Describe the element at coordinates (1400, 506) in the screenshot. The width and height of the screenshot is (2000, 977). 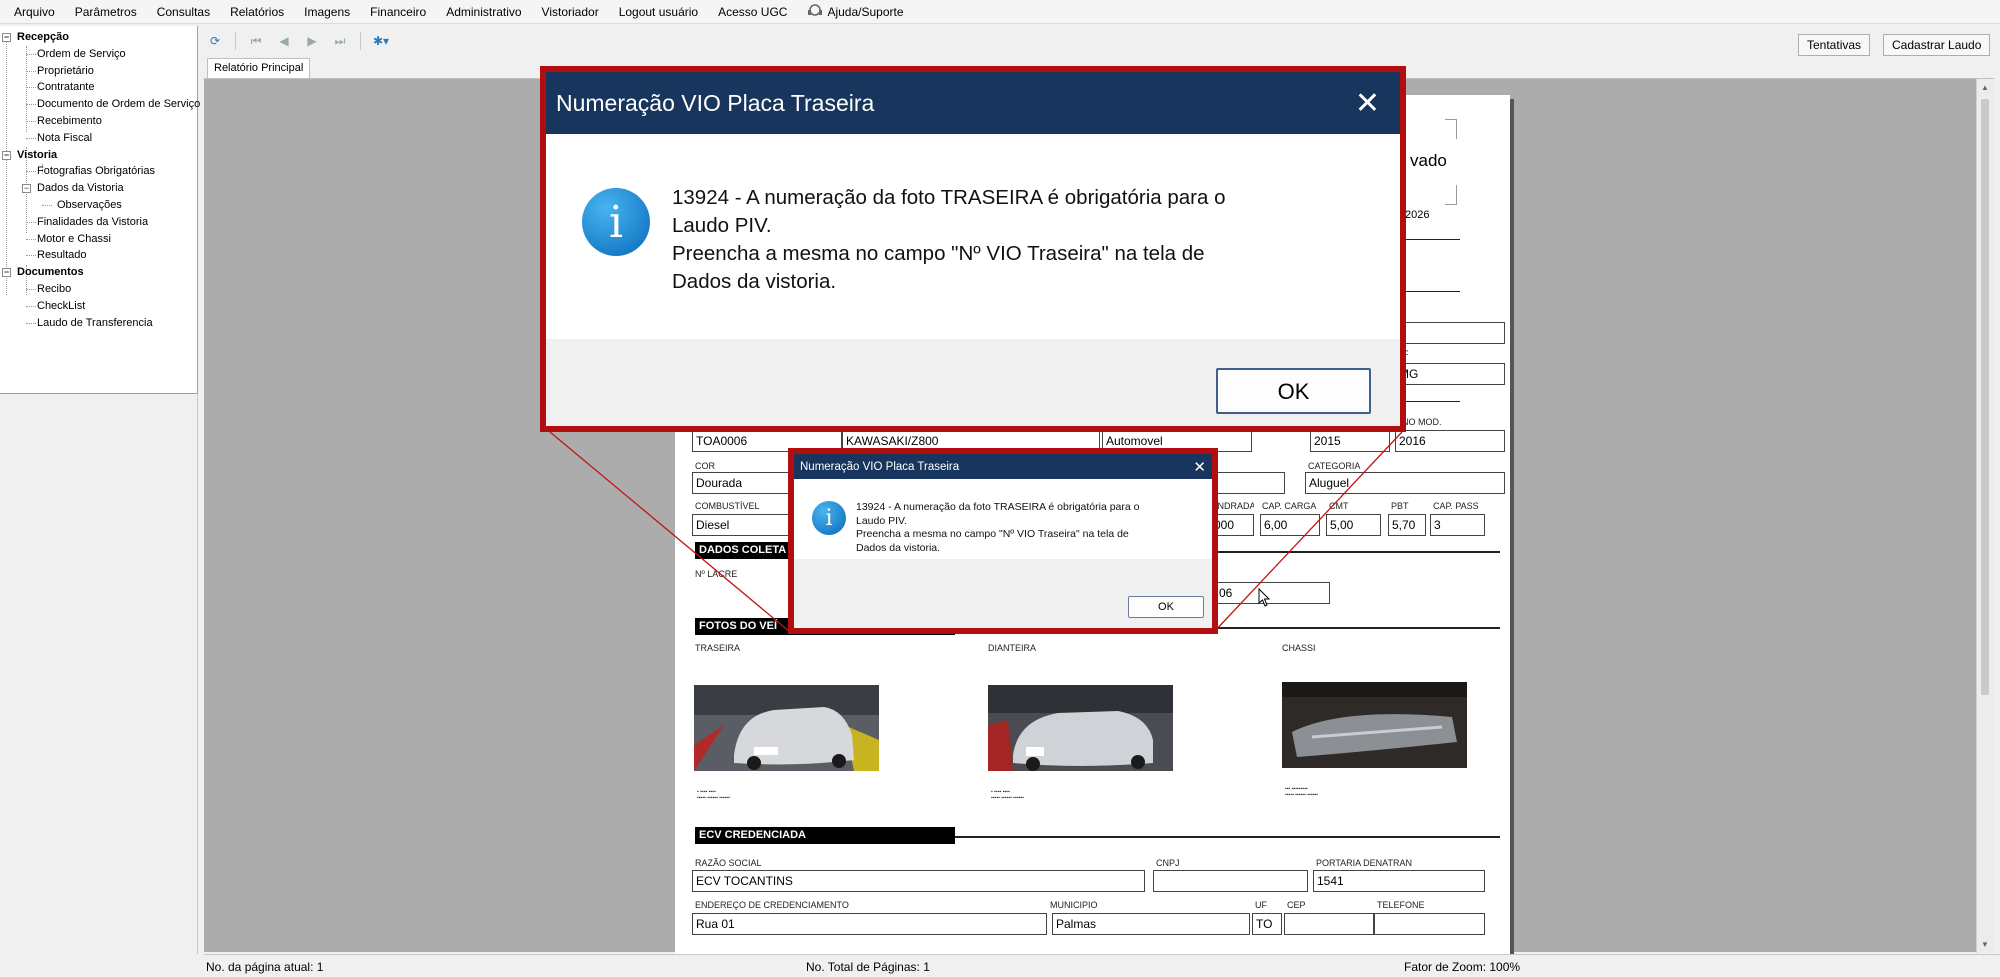
I see `report-label-pbt: PBT` at that location.